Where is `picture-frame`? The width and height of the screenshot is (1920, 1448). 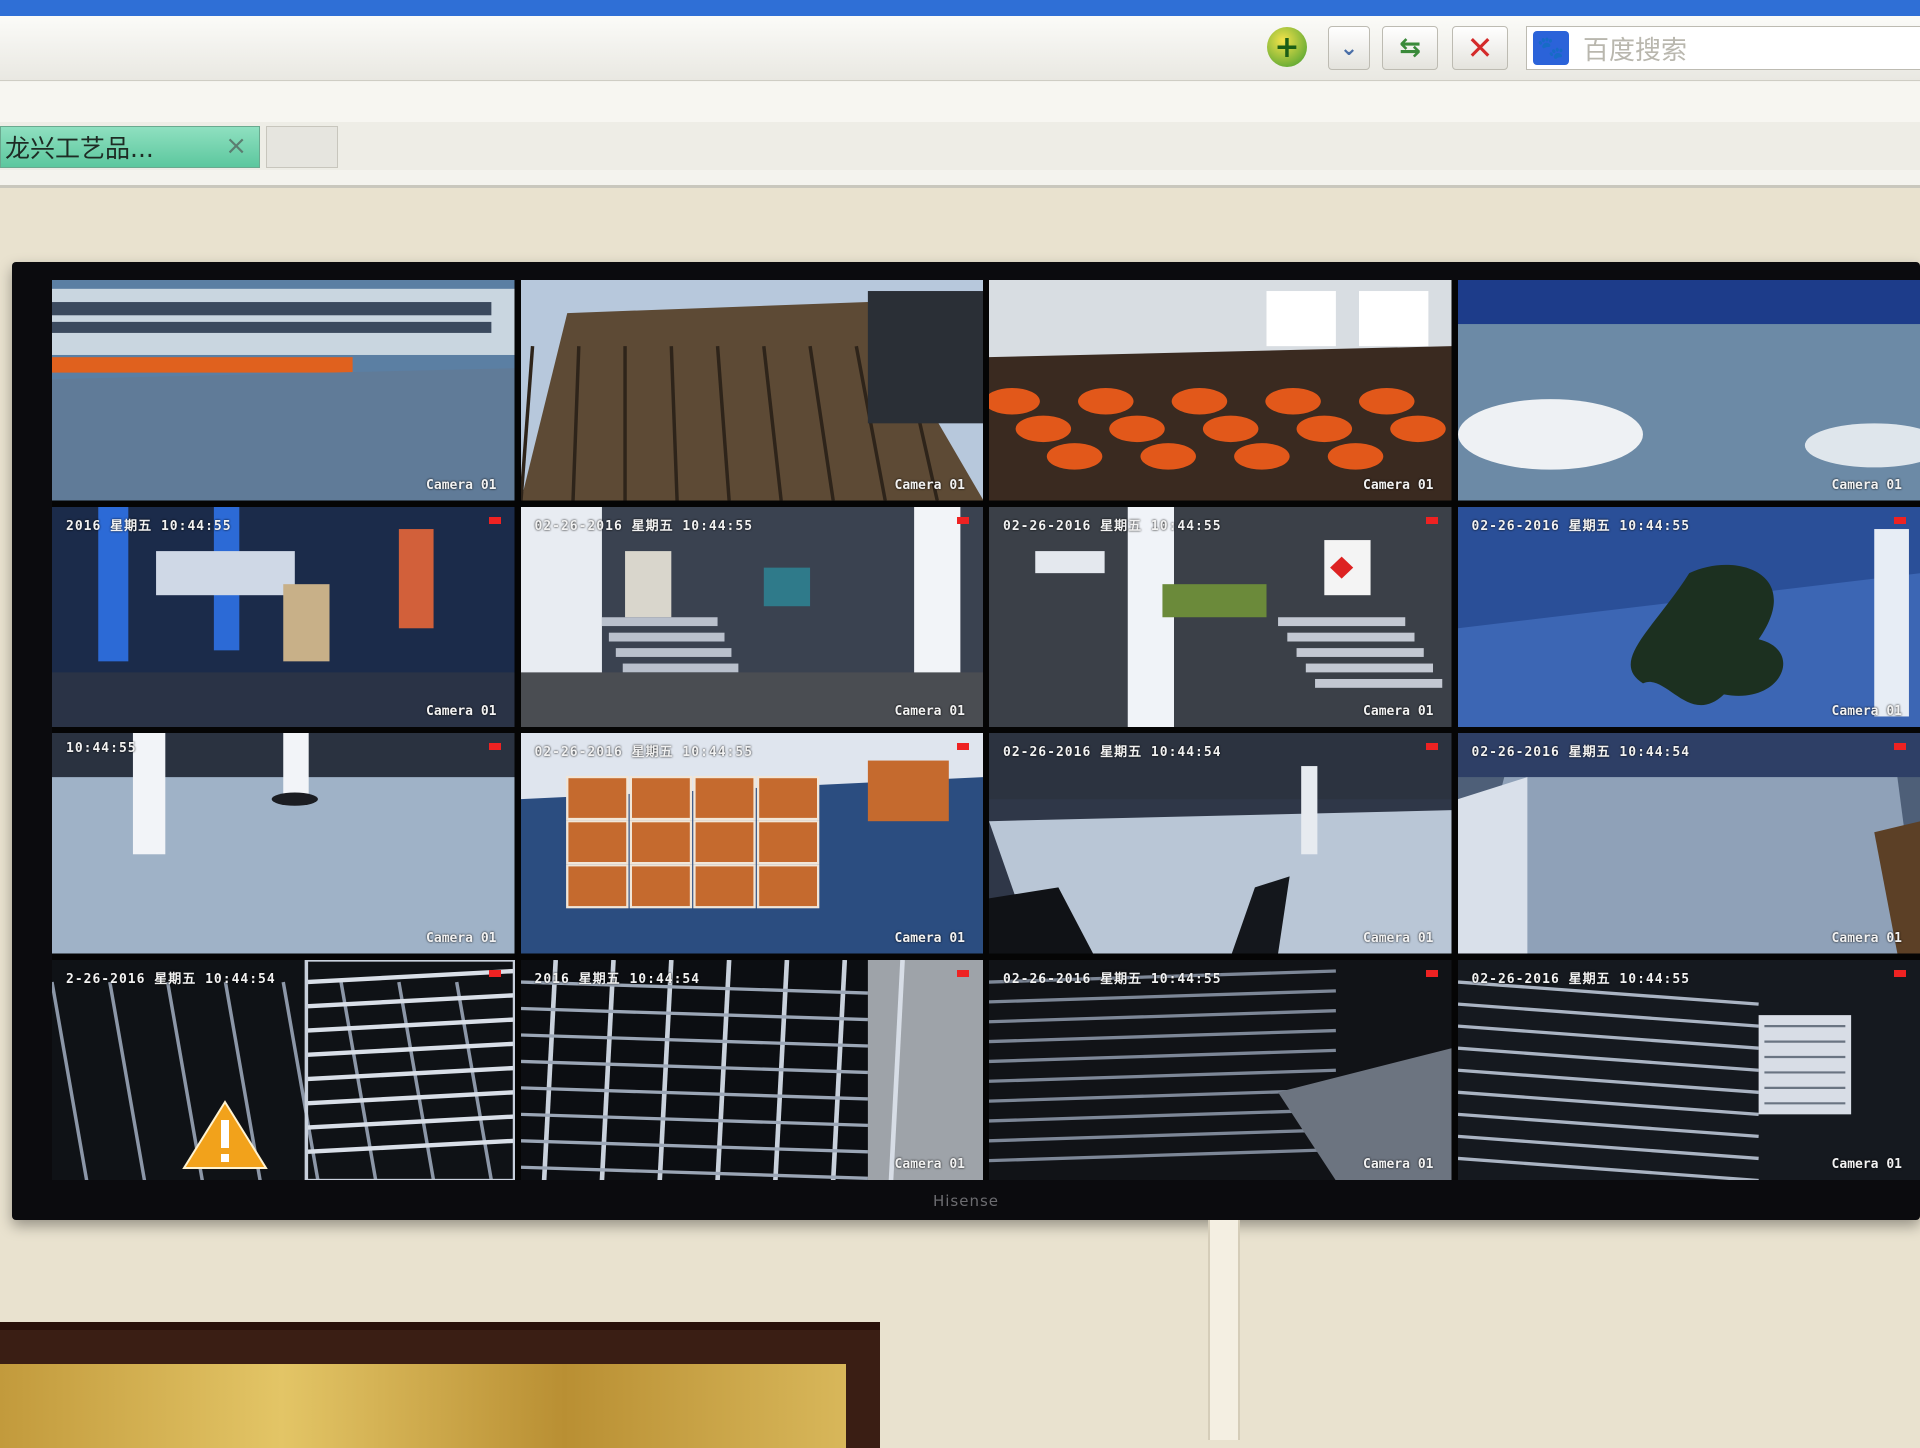 picture-frame is located at coordinates (440, 1385).